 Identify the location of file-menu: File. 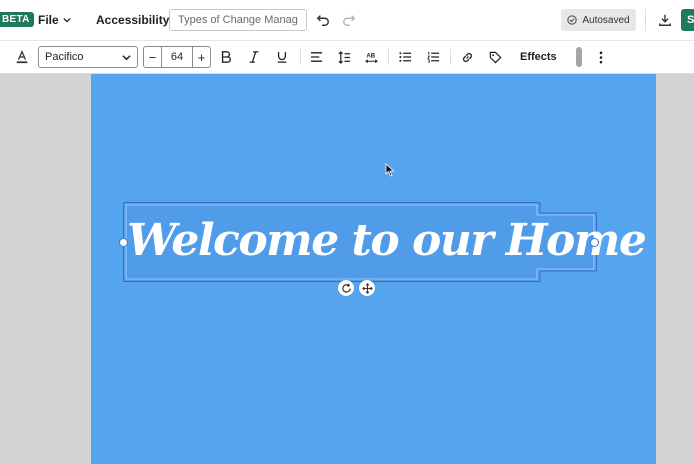
(54, 20).